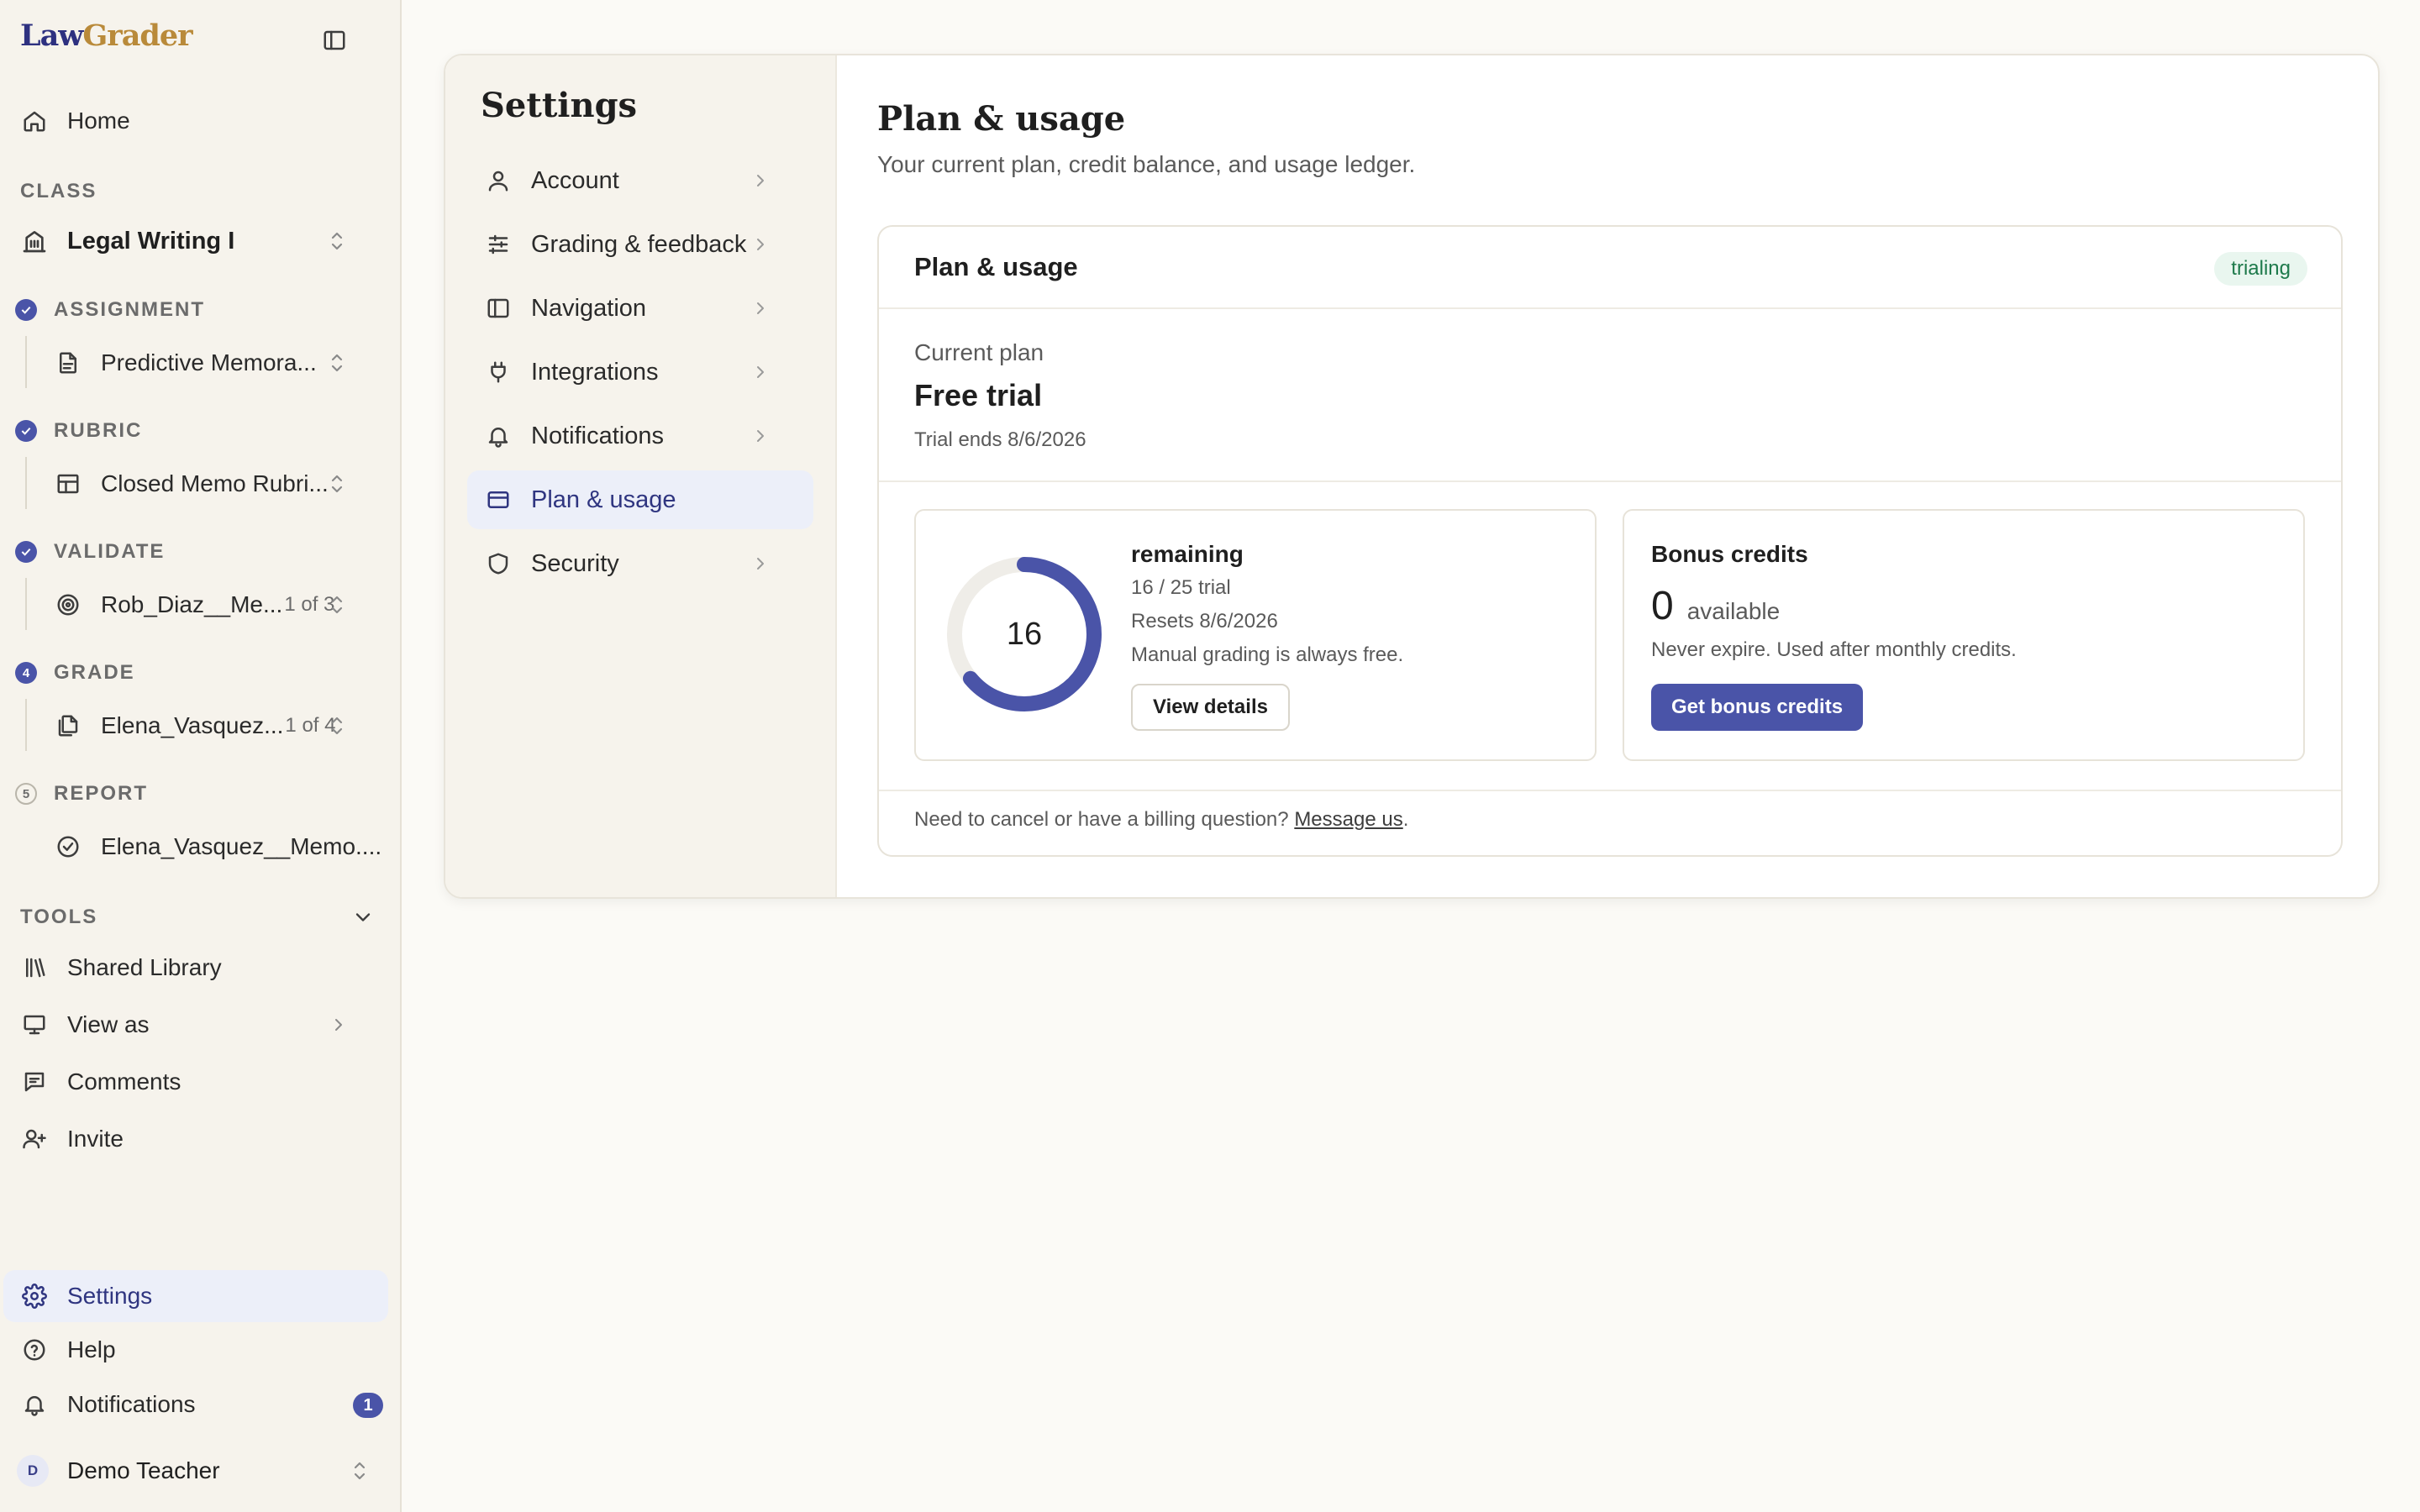 Image resolution: width=2420 pixels, height=1512 pixels. I want to click on settings-nav-plan-usage: Plan & usage, so click(640, 499).